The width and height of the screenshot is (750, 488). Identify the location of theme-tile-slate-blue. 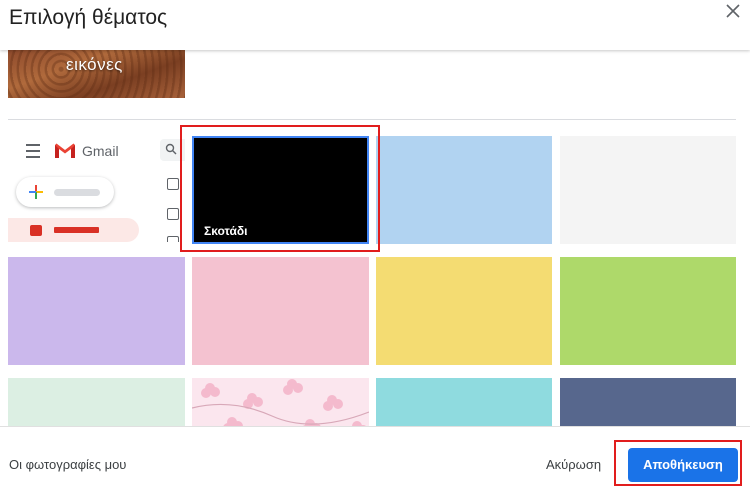
(648, 402).